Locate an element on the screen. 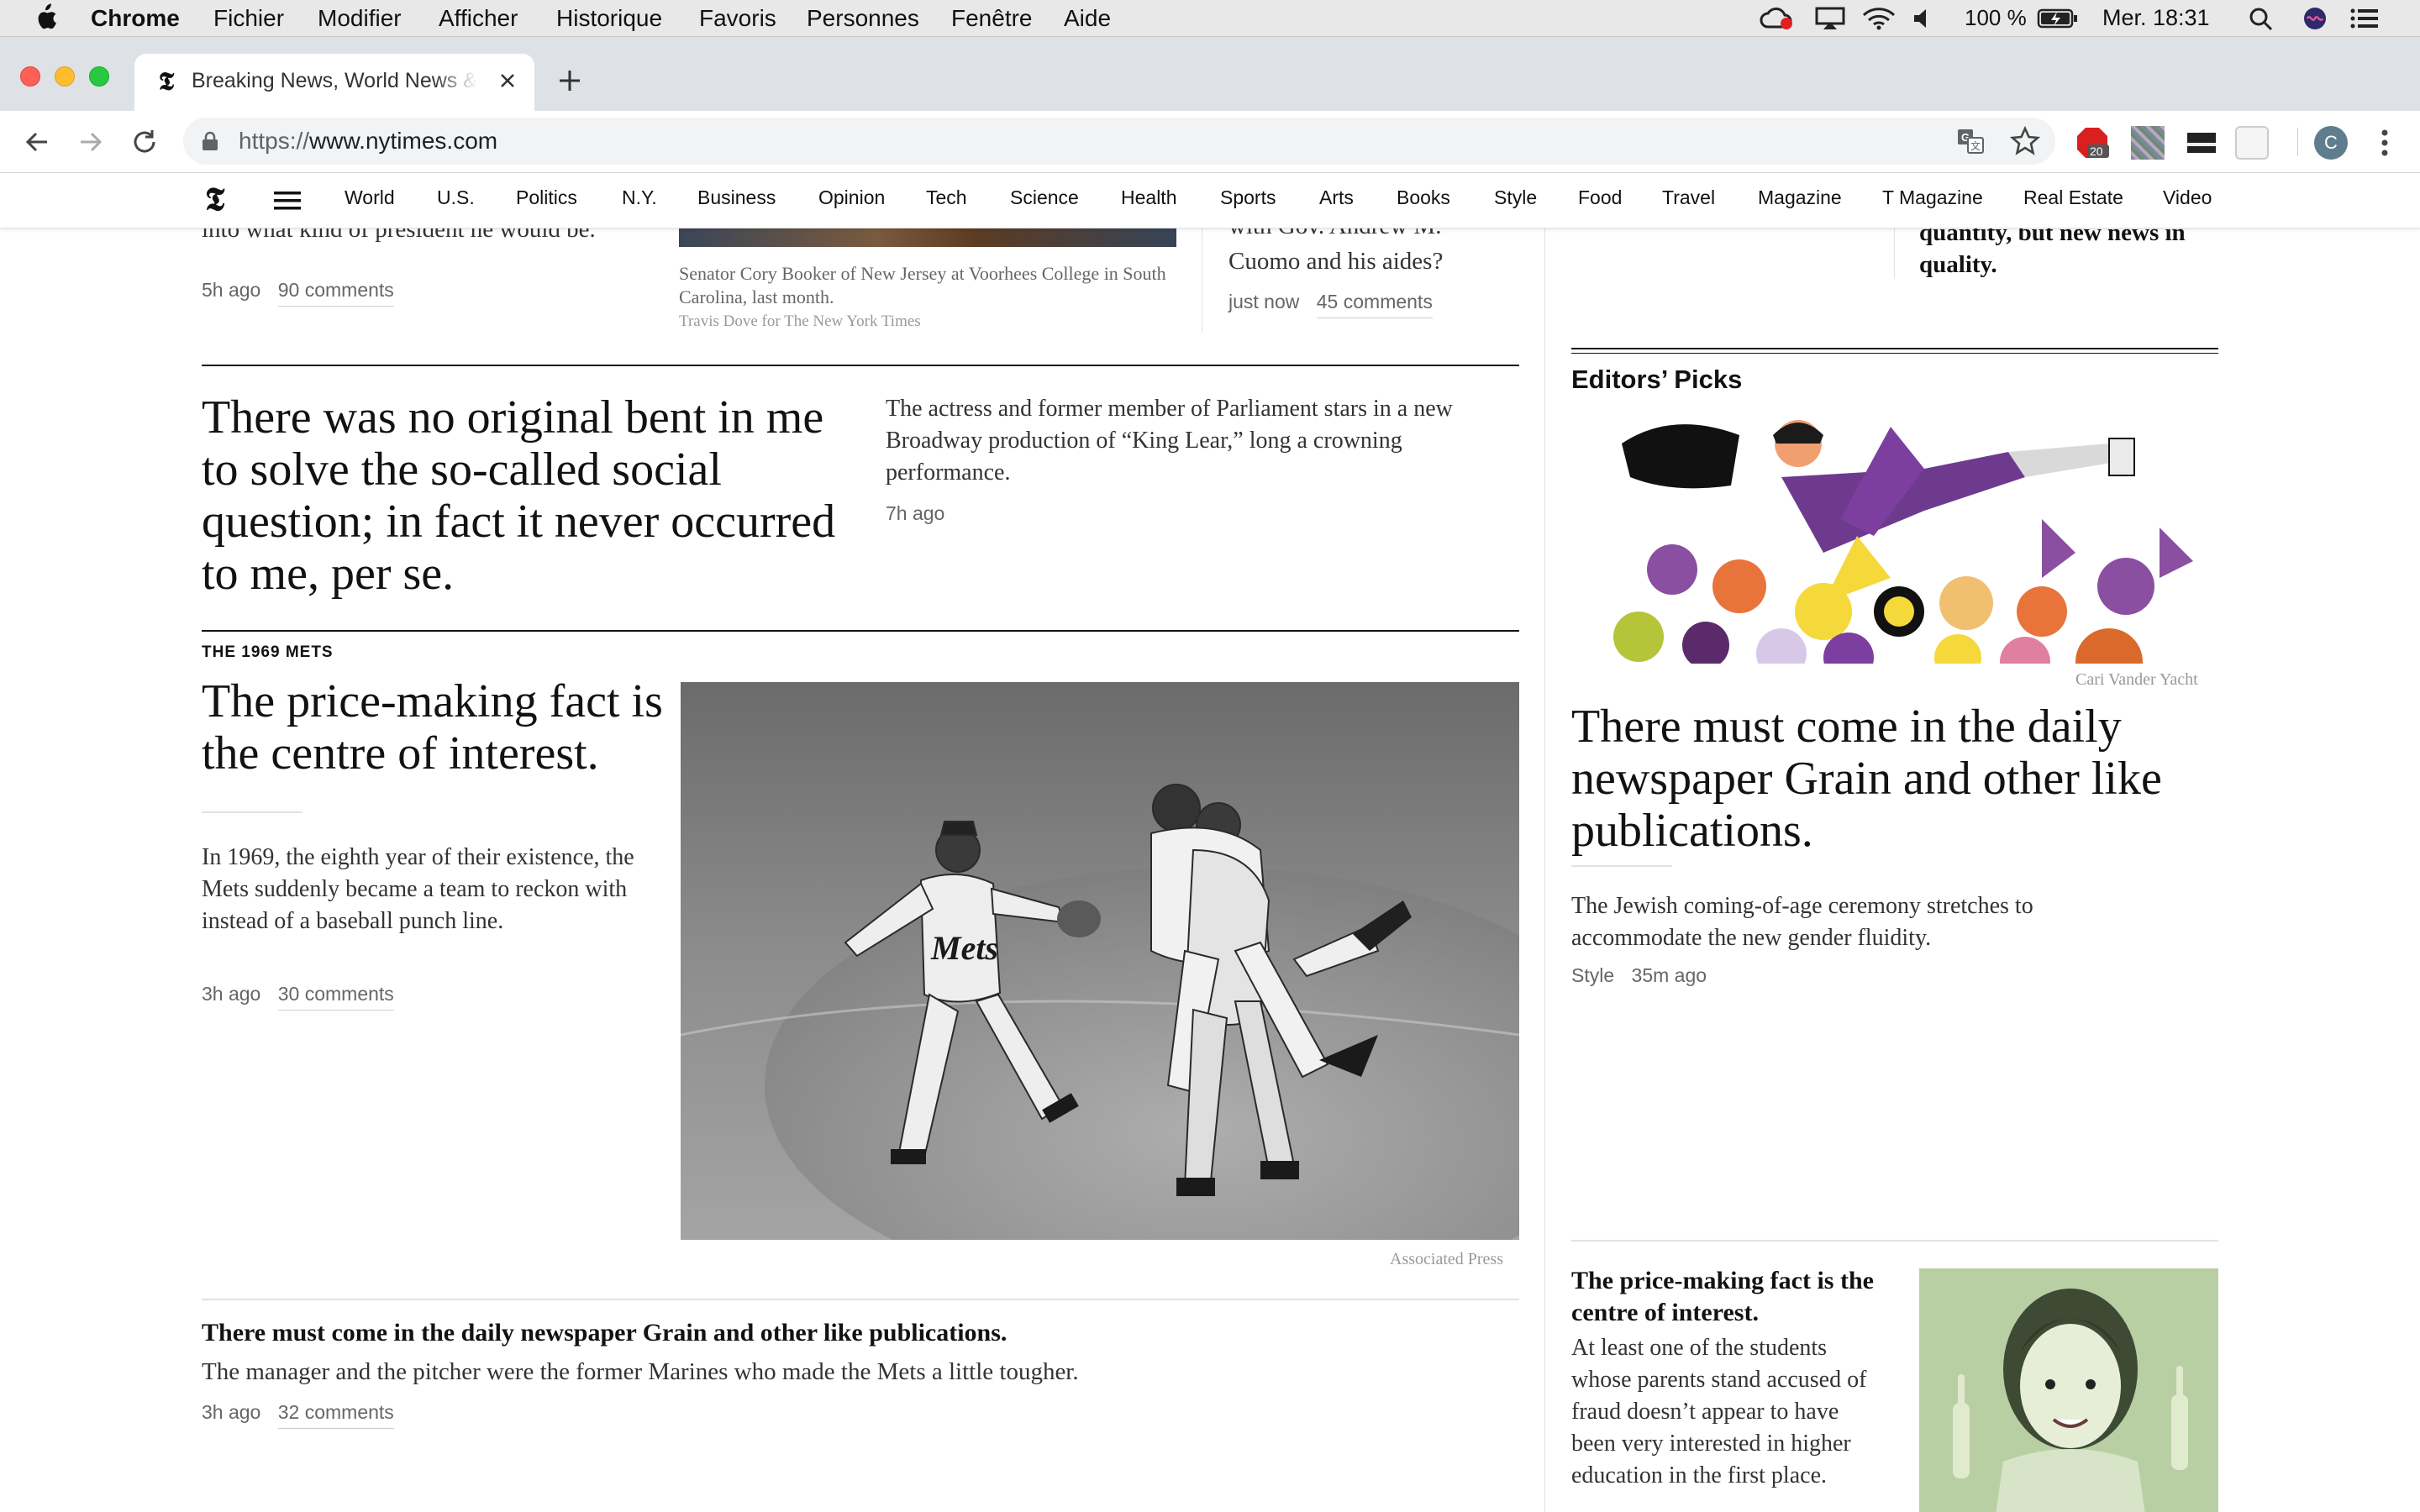 The image size is (2420, 1512). spotlight-search-icon is located at coordinates (2262, 18).